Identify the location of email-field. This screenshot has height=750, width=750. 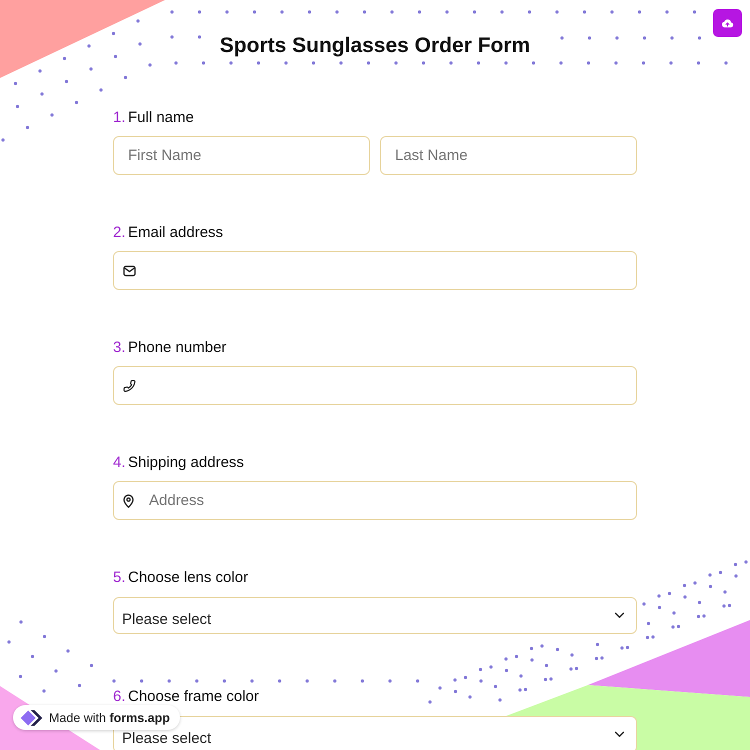
(375, 270).